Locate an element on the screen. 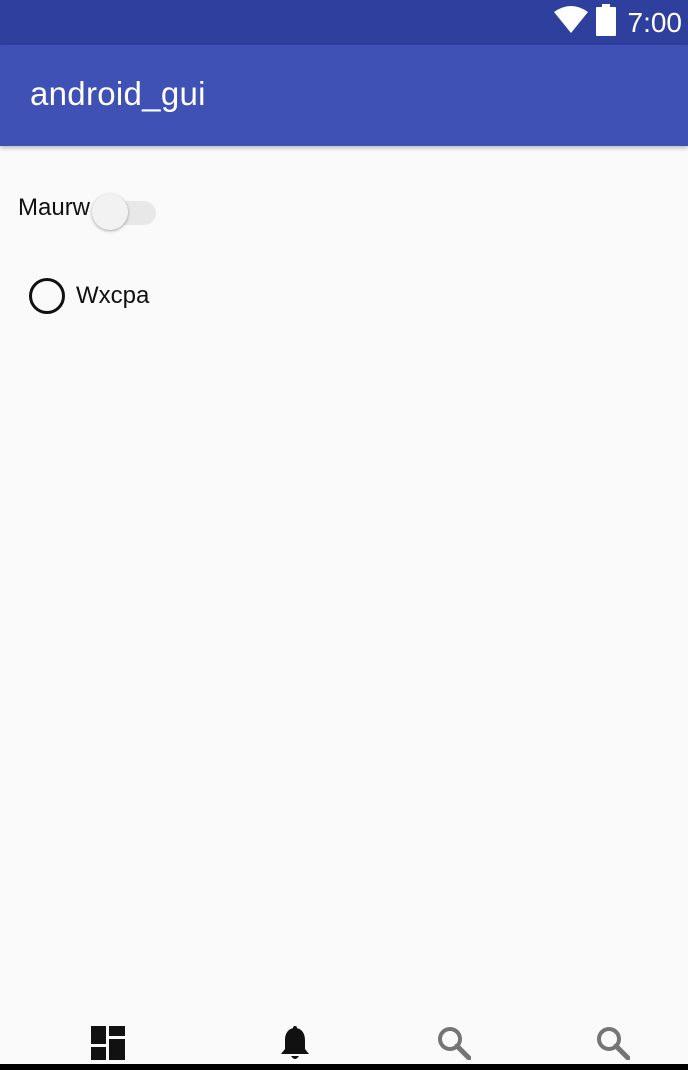  switch-row: Maurw is located at coordinates (88, 210).